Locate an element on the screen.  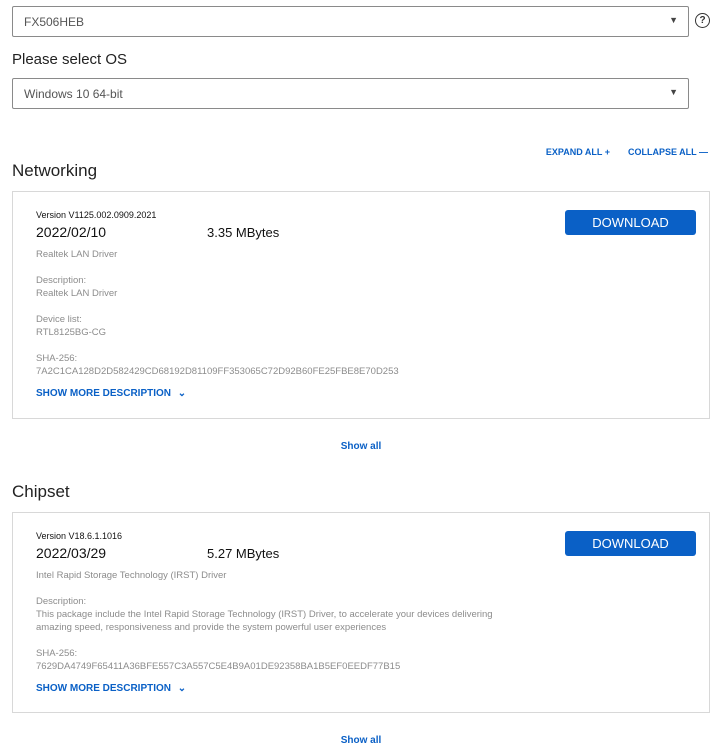
collapse-all-button: COLLAPSE ALL — is located at coordinates (668, 152).